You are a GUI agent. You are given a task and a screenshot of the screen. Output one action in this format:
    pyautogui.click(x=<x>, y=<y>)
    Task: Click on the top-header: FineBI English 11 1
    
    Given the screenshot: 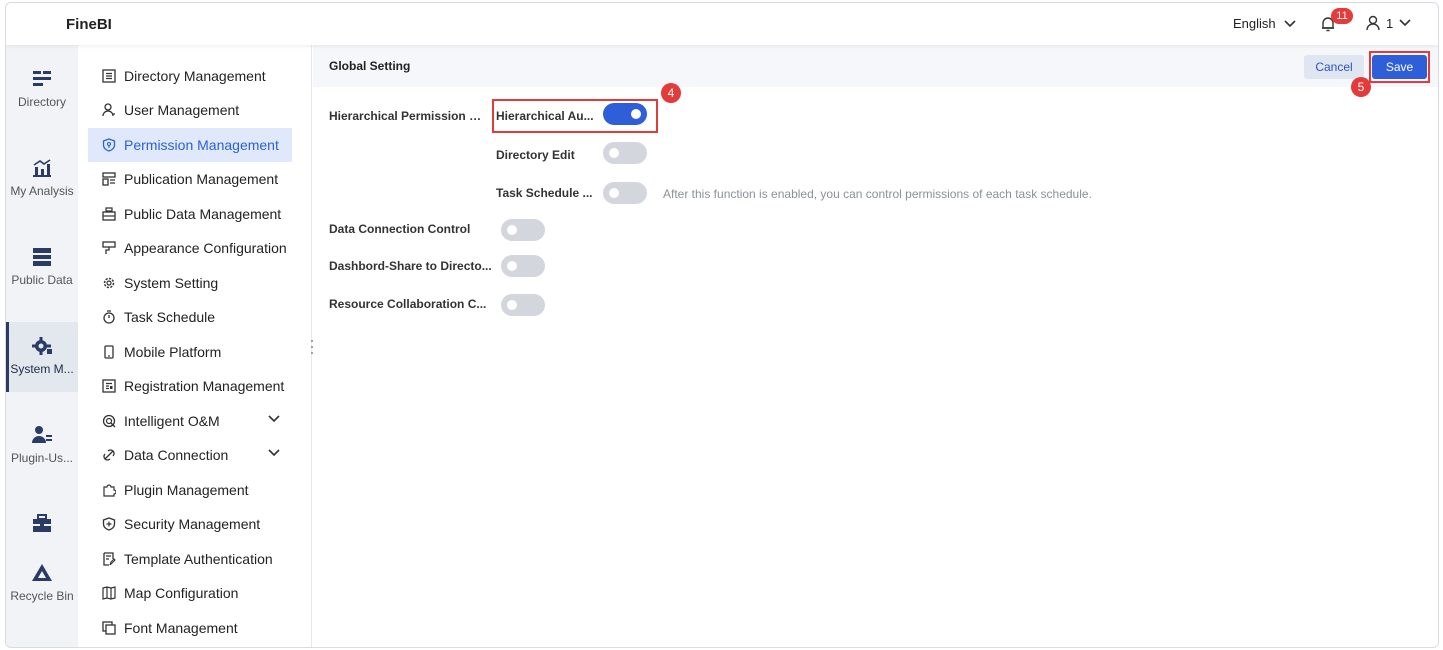 What is the action you would take?
    pyautogui.click(x=722, y=24)
    